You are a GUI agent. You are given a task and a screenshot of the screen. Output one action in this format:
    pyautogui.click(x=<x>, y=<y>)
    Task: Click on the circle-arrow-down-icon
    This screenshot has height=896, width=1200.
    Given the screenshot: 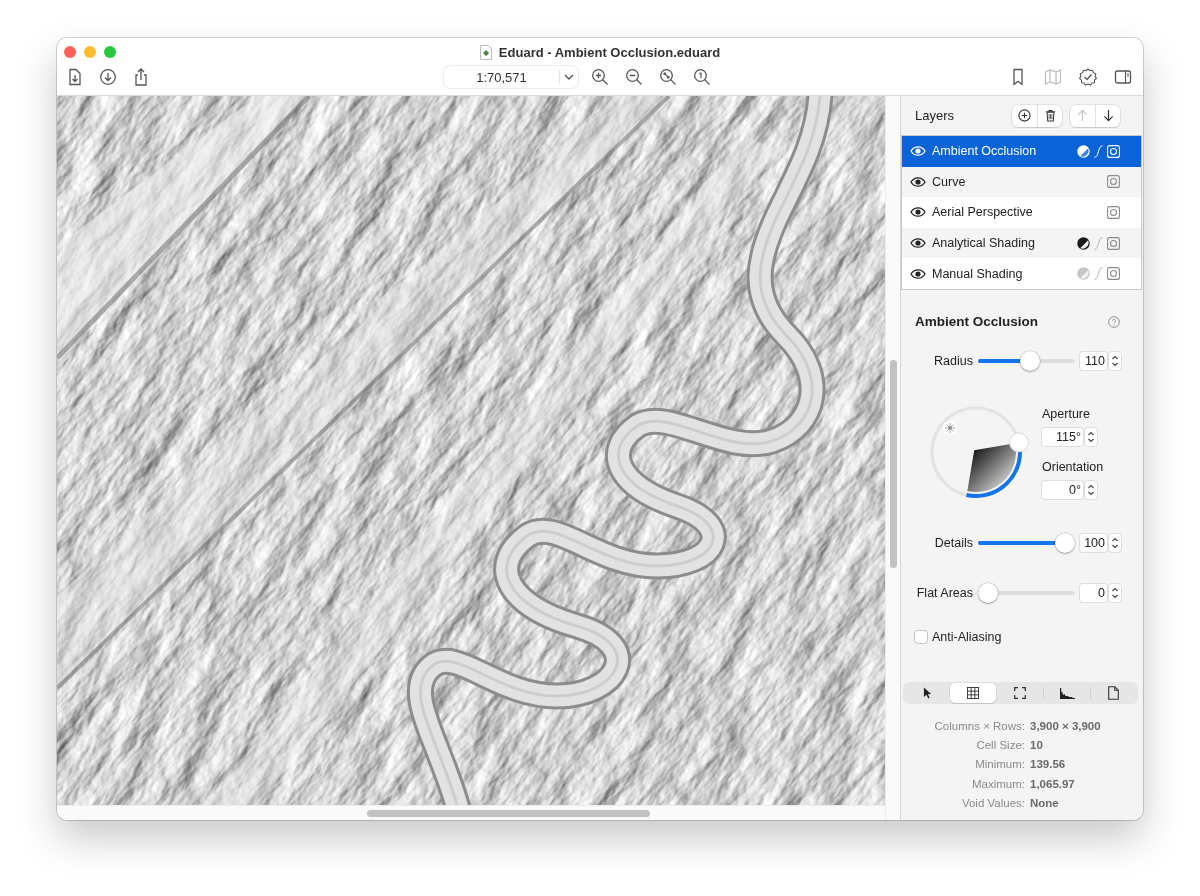 What is the action you would take?
    pyautogui.click(x=108, y=77)
    